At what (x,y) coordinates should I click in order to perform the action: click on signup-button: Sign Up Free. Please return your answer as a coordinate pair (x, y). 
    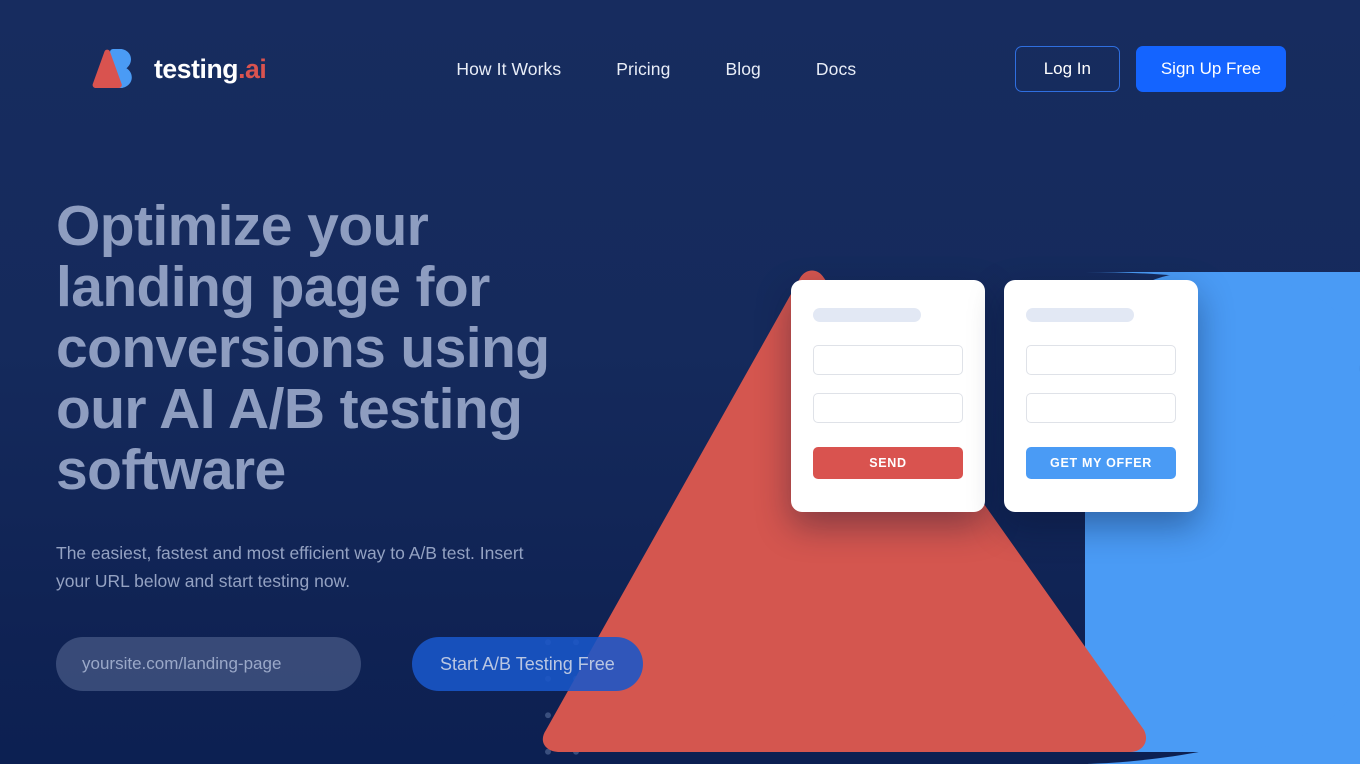
    Looking at the image, I should click on (1210, 69).